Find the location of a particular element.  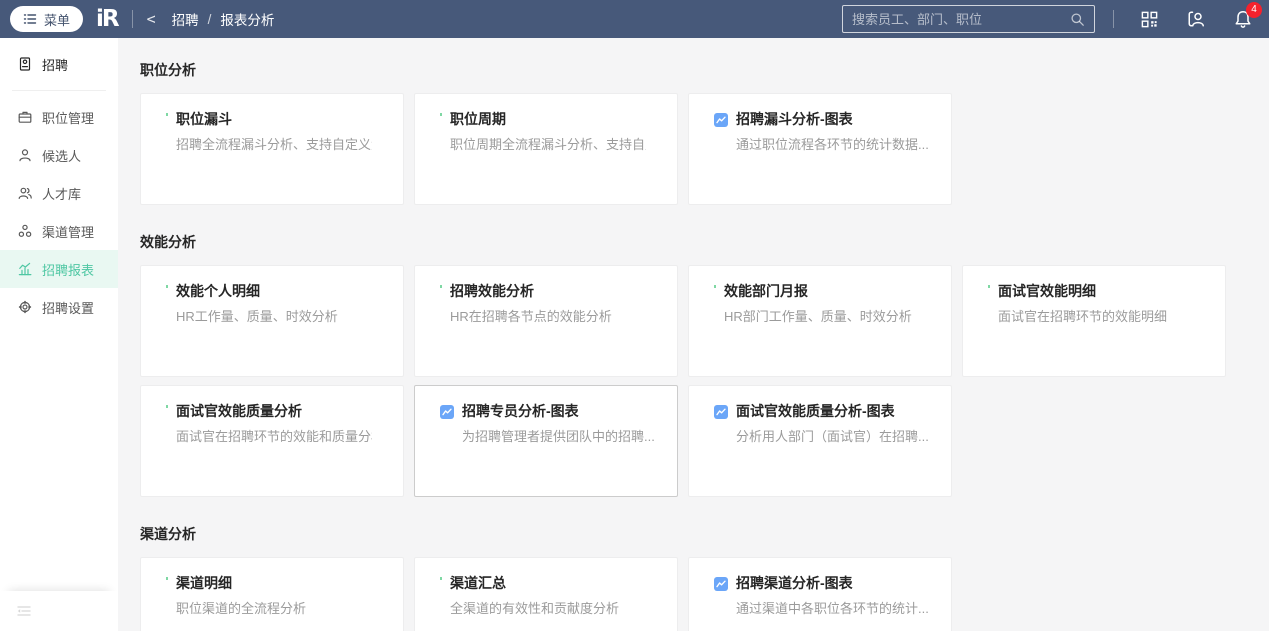

report-card: 效能部门月报 HR部门工作量、质量、时效分析 is located at coordinates (820, 321).